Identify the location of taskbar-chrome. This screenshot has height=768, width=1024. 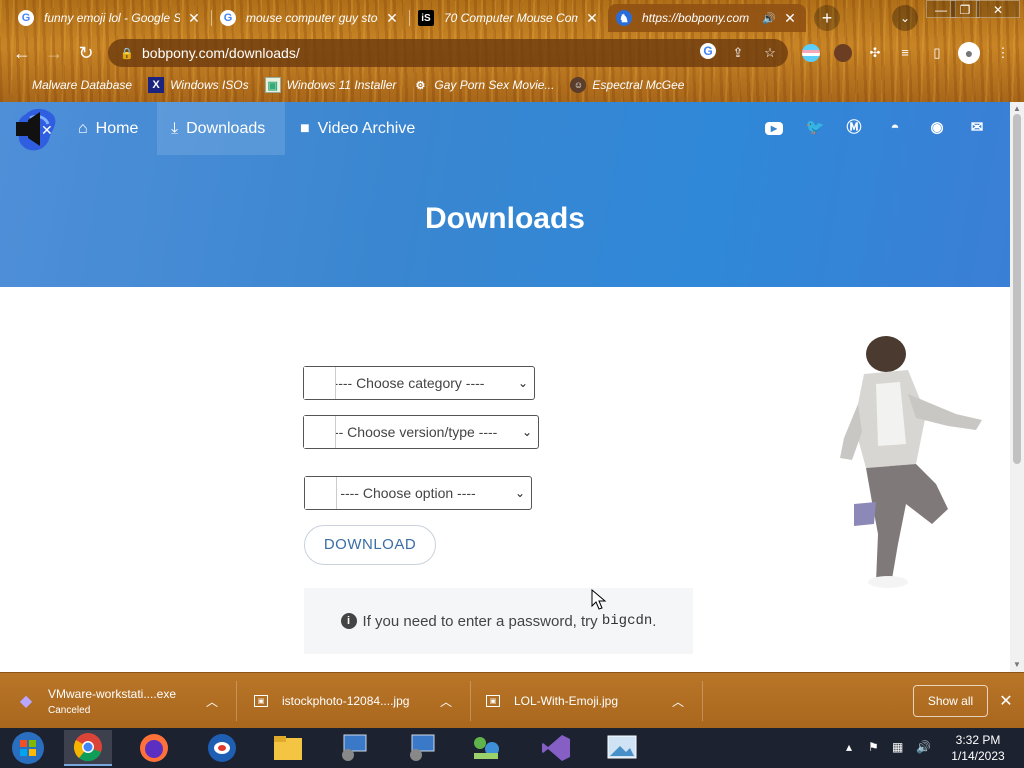
(88, 748).